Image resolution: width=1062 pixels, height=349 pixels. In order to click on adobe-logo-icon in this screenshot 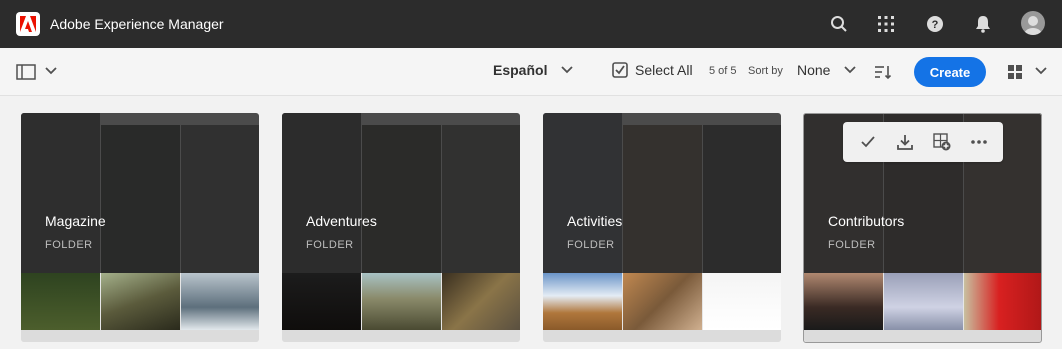, I will do `click(28, 24)`.